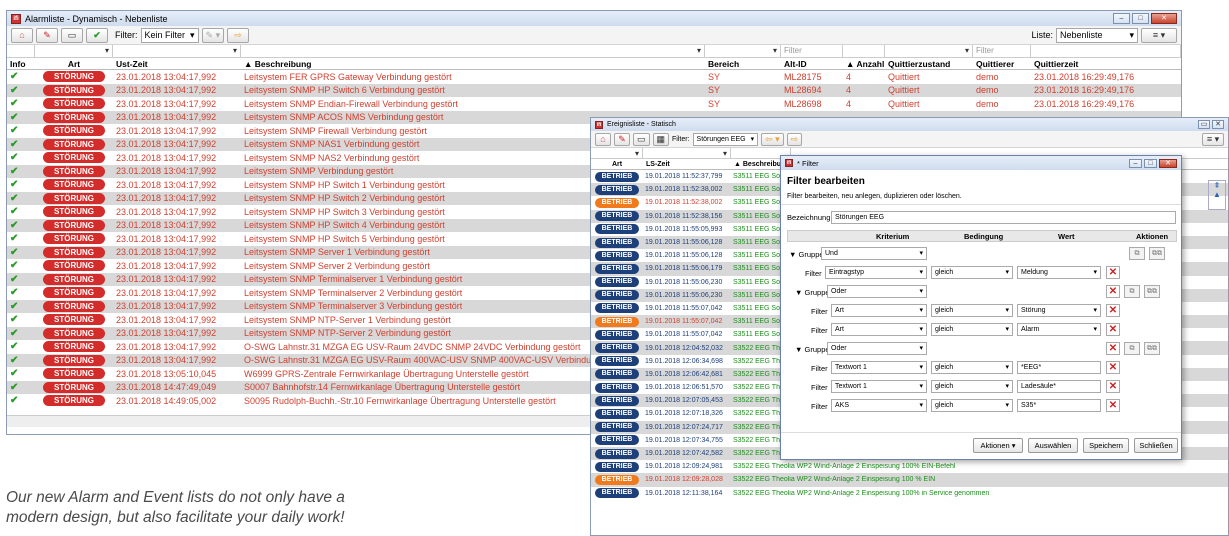 The image size is (1229, 536). What do you see at coordinates (1059, 272) in the screenshot?
I see `value-select: Meldung ▾` at bounding box center [1059, 272].